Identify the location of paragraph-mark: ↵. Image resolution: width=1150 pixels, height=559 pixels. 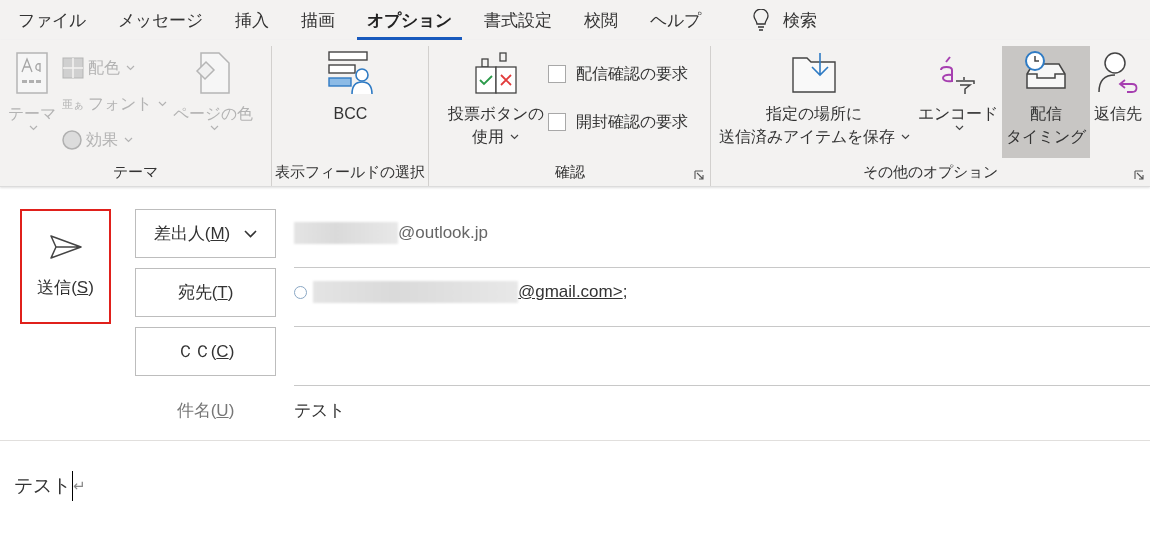
(79, 486).